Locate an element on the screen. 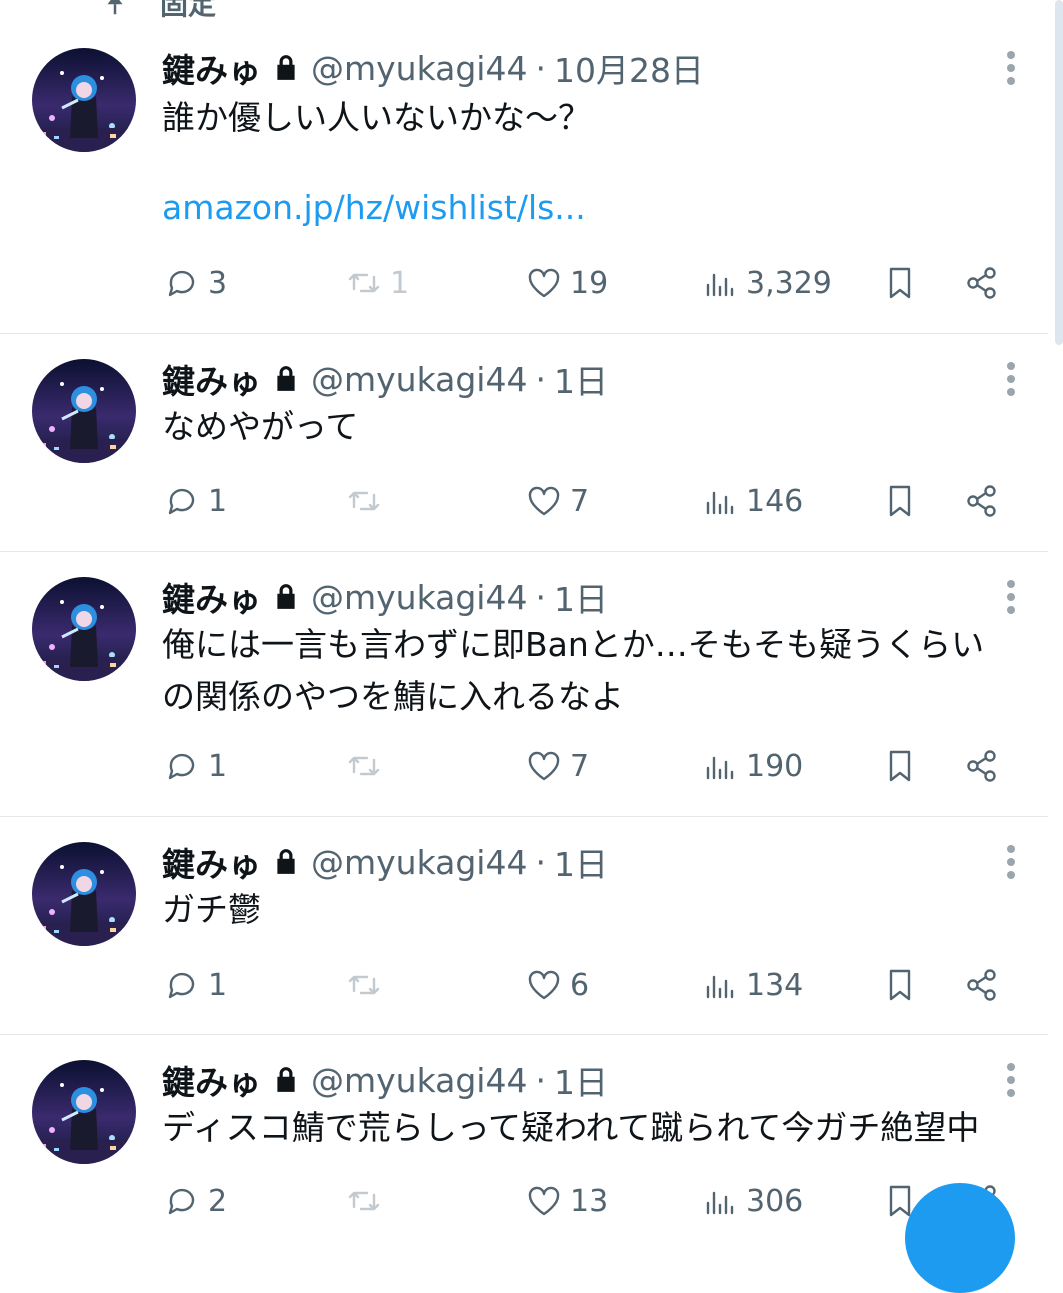 Image resolution: width=1063 pixels, height=1293 pixels. like-count: 7 is located at coordinates (580, 766).